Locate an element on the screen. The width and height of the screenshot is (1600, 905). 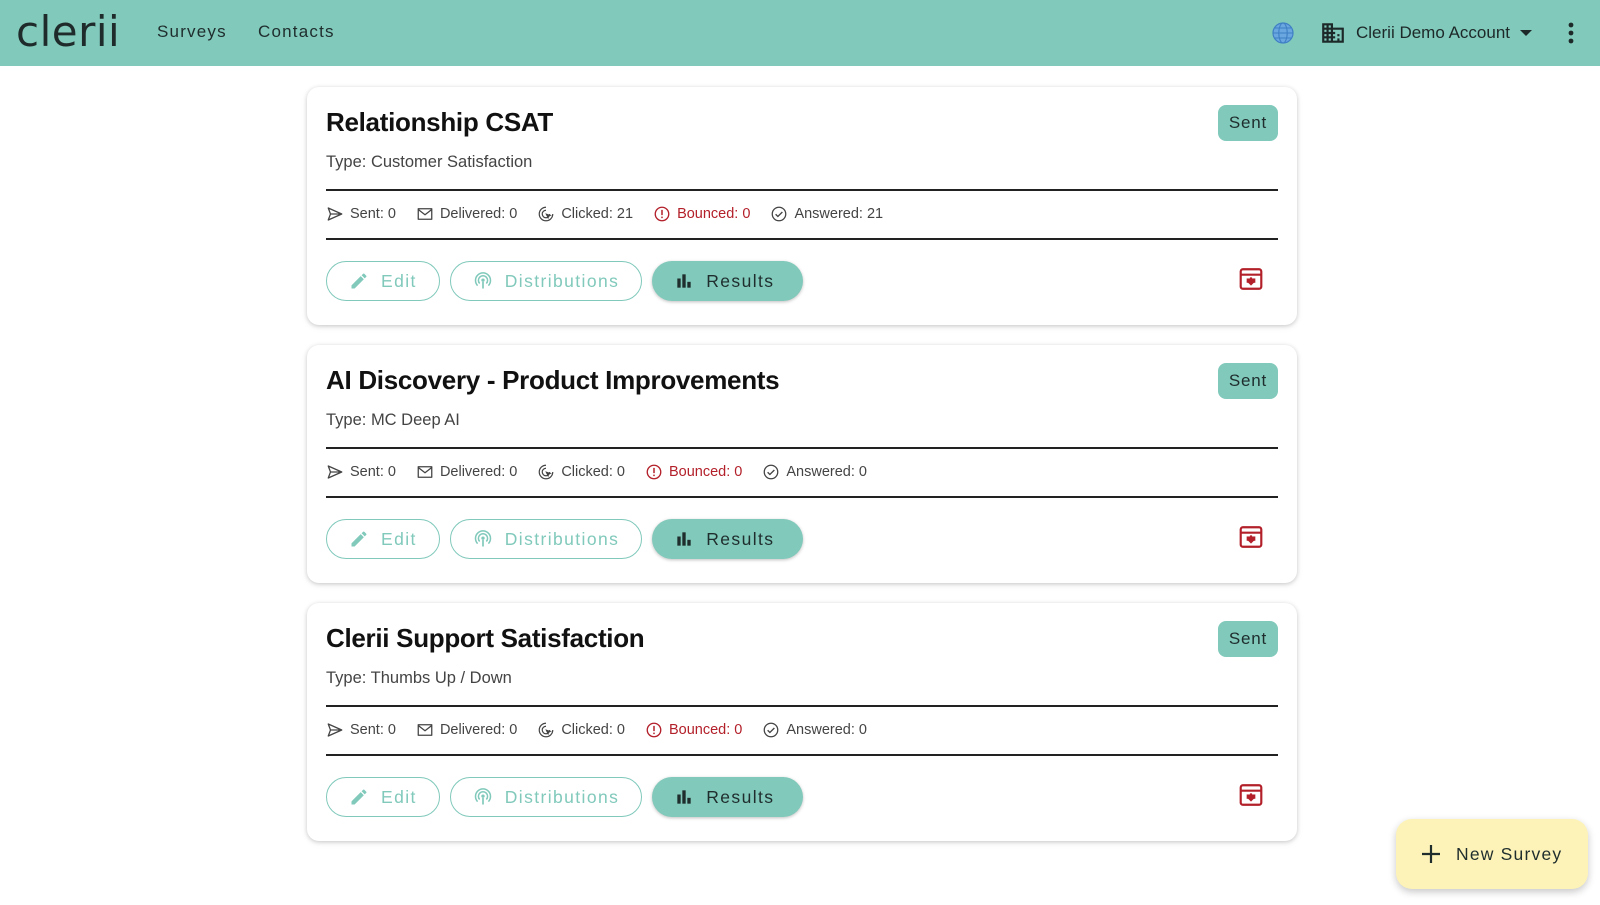
survey-title: Relationship CSAT is located at coordinates (439, 122).